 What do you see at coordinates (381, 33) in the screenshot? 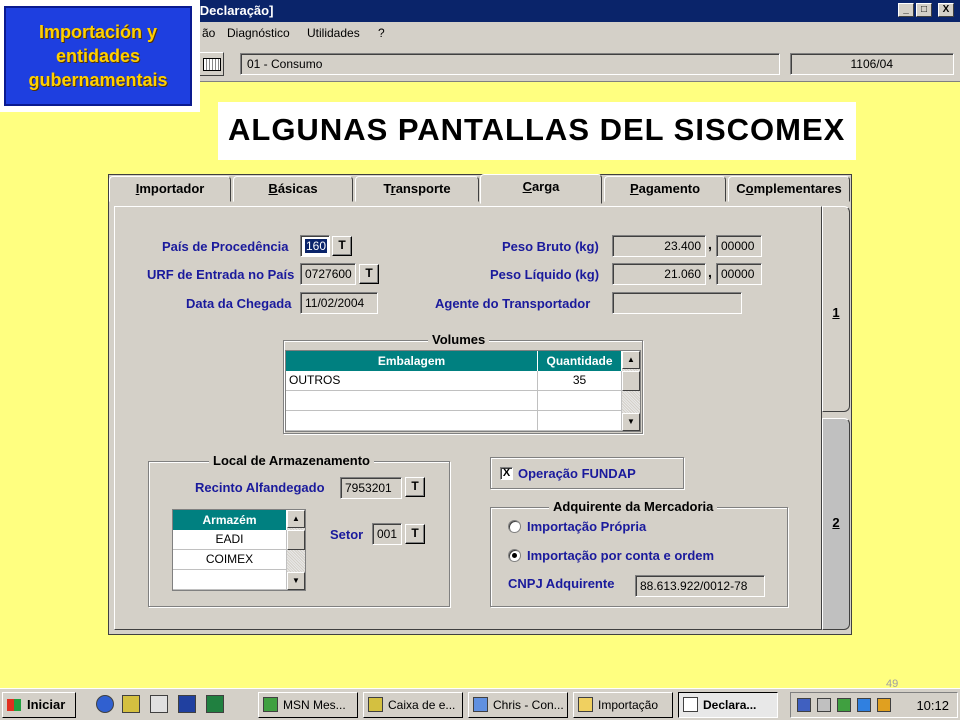
I see `menu-item-help: ?` at bounding box center [381, 33].